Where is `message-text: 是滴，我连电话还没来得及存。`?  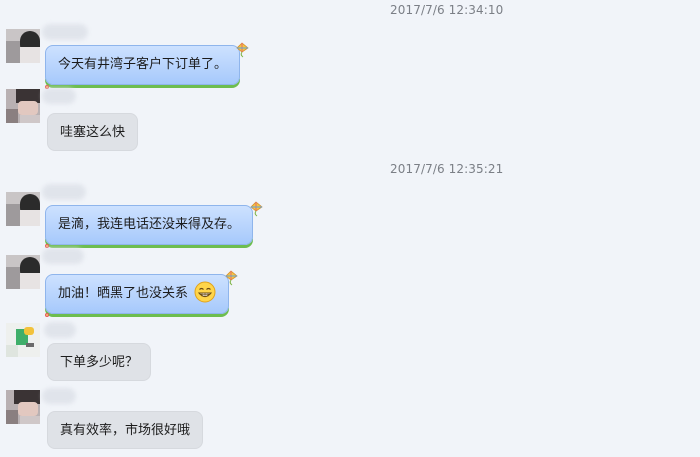 message-text: 是滴，我连电话还没来得及存。 is located at coordinates (149, 224).